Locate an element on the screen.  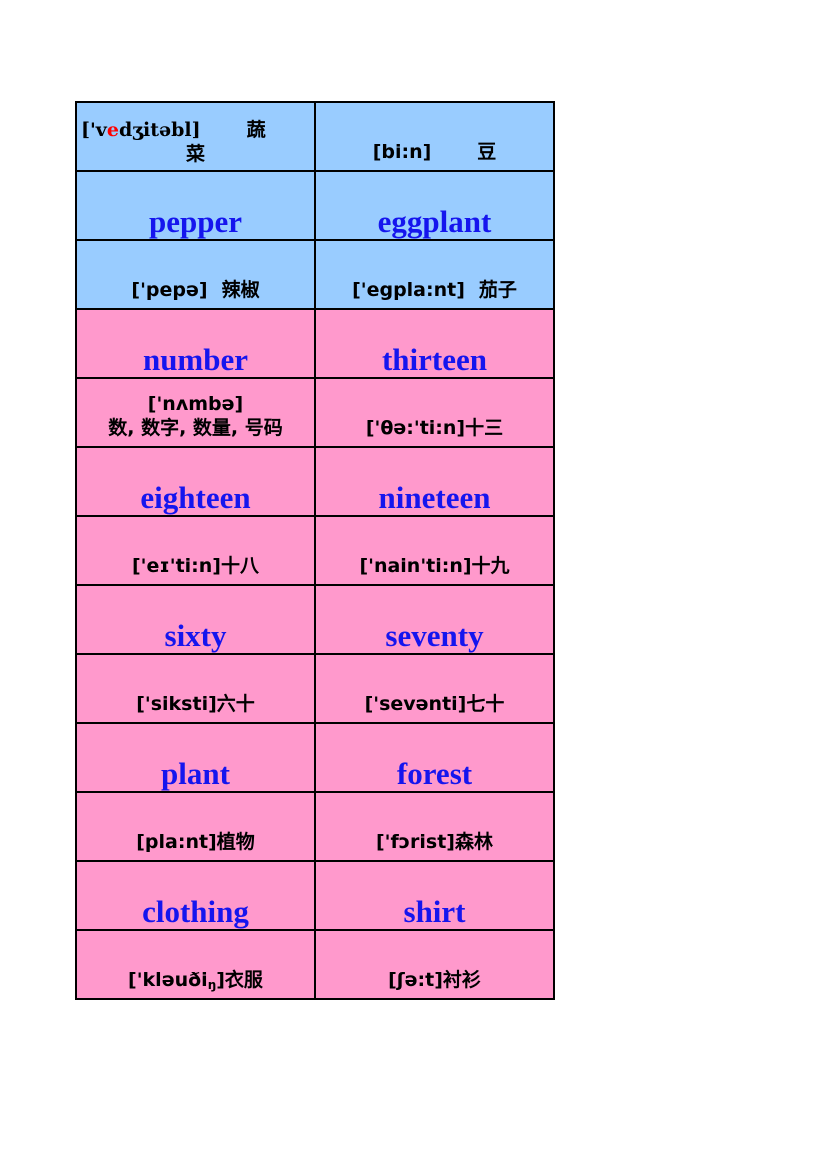
cell-sixty-word: sixty is located at coordinates (195, 619).